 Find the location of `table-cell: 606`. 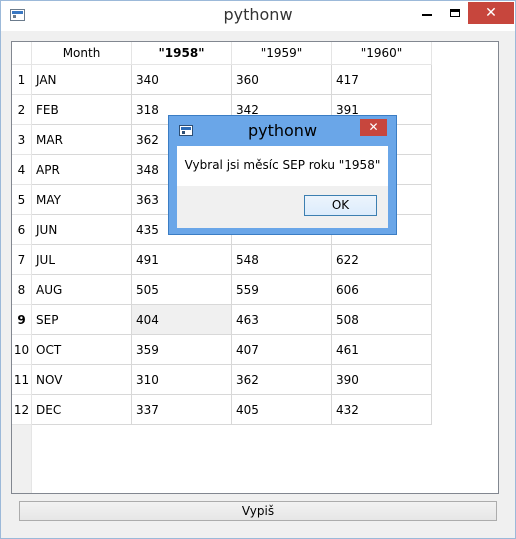

table-cell: 606 is located at coordinates (382, 290).